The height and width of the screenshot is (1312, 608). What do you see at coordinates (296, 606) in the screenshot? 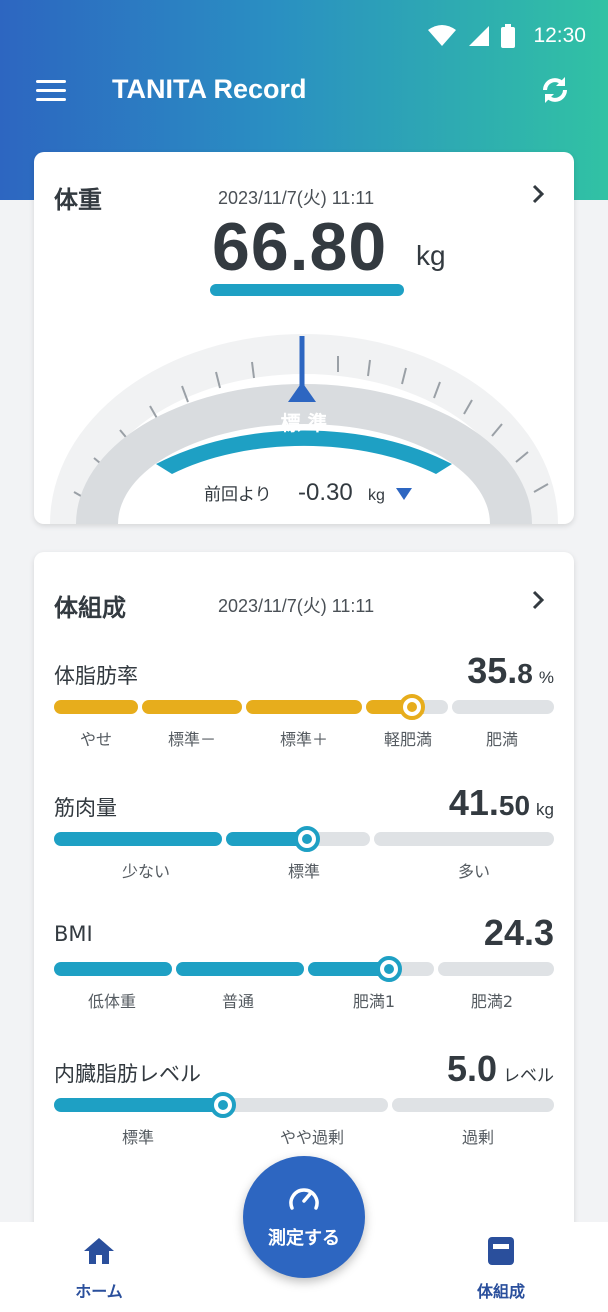
I see `body-date: 2023/11/7(火) 11:11` at bounding box center [296, 606].